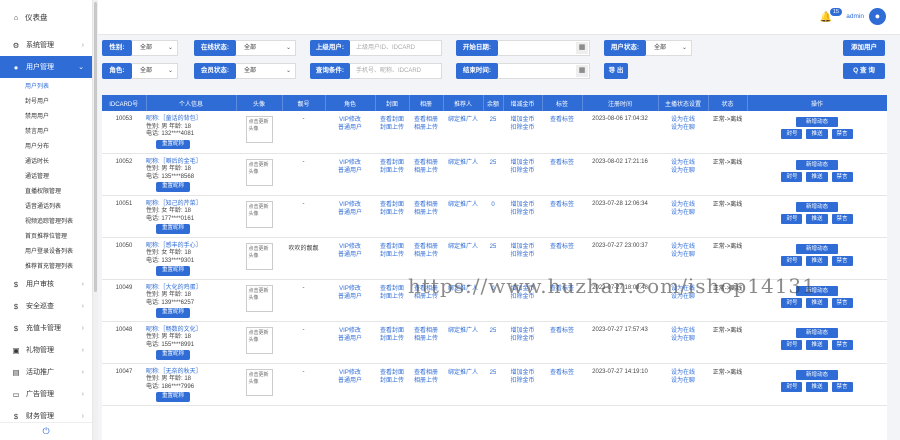  Describe the element at coordinates (155, 48) in the screenshot. I see `gender-select: 全部 ⌄` at that location.